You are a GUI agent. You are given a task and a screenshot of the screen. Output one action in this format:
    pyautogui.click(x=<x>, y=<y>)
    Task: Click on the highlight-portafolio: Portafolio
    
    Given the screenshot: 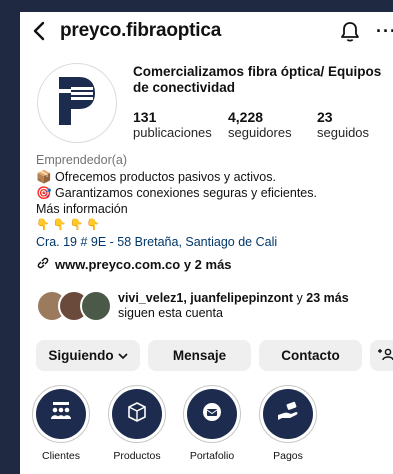 What is the action you would take?
    pyautogui.click(x=212, y=423)
    